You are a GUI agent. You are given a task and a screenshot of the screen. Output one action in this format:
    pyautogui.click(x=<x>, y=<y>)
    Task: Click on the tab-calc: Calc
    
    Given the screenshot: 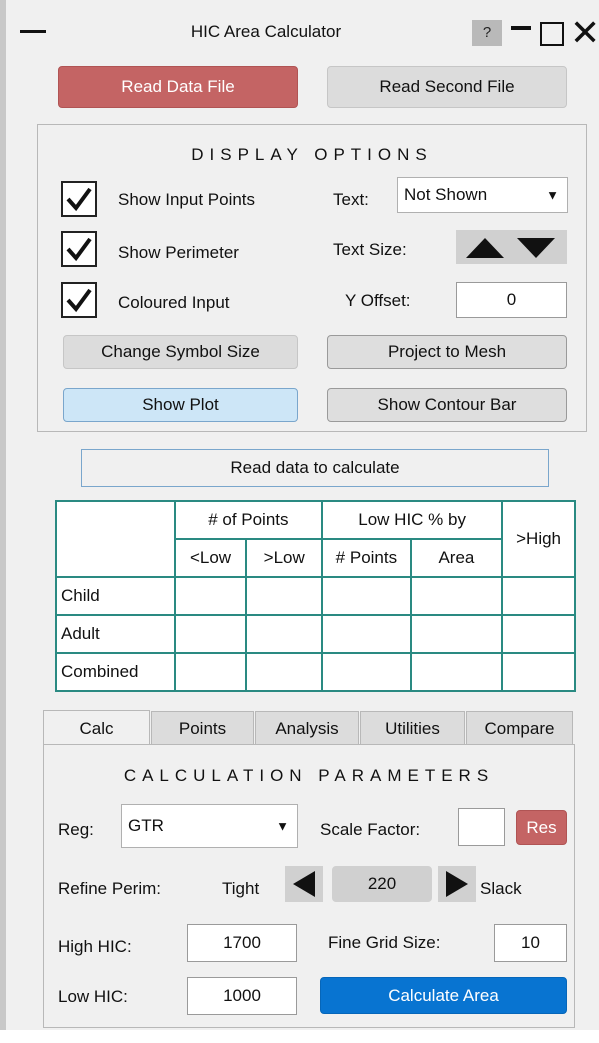 What is the action you would take?
    pyautogui.click(x=96, y=728)
    